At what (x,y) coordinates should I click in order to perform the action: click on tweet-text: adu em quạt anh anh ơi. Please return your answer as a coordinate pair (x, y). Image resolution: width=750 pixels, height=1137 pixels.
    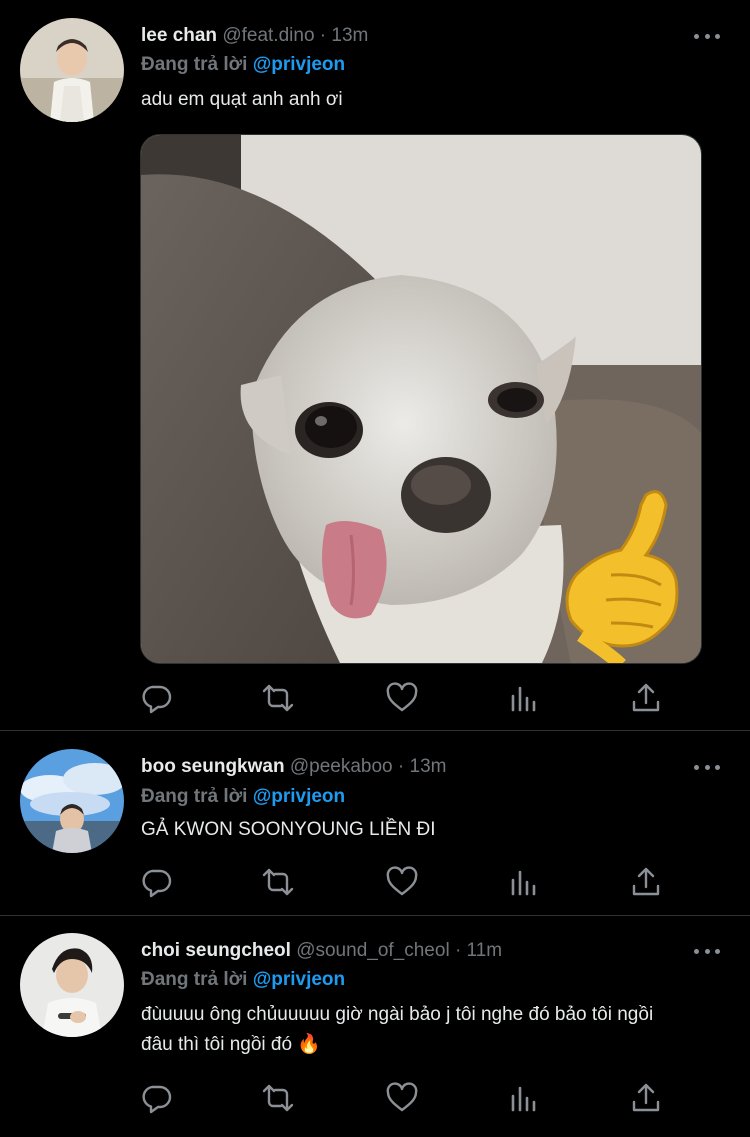
    Looking at the image, I should click on (242, 99).